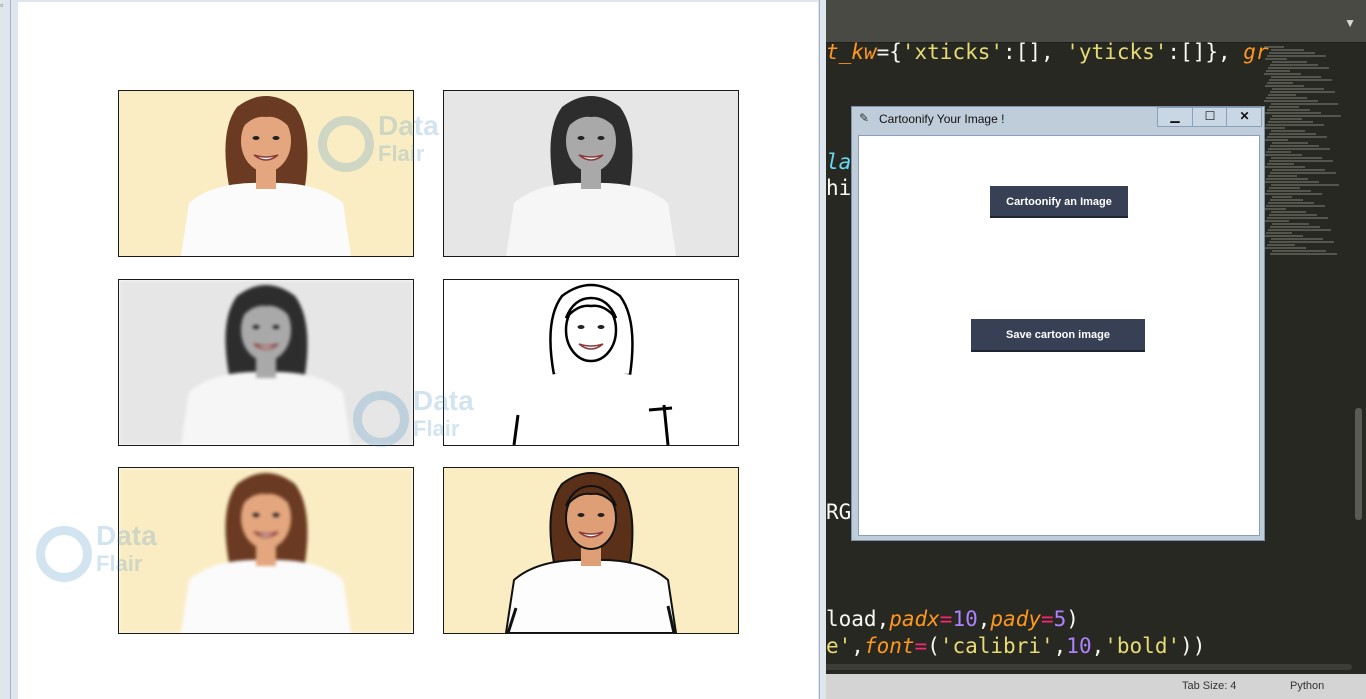 Image resolution: width=1366 pixels, height=699 pixels. What do you see at coordinates (1308, 350) in the screenshot?
I see `minimap` at bounding box center [1308, 350].